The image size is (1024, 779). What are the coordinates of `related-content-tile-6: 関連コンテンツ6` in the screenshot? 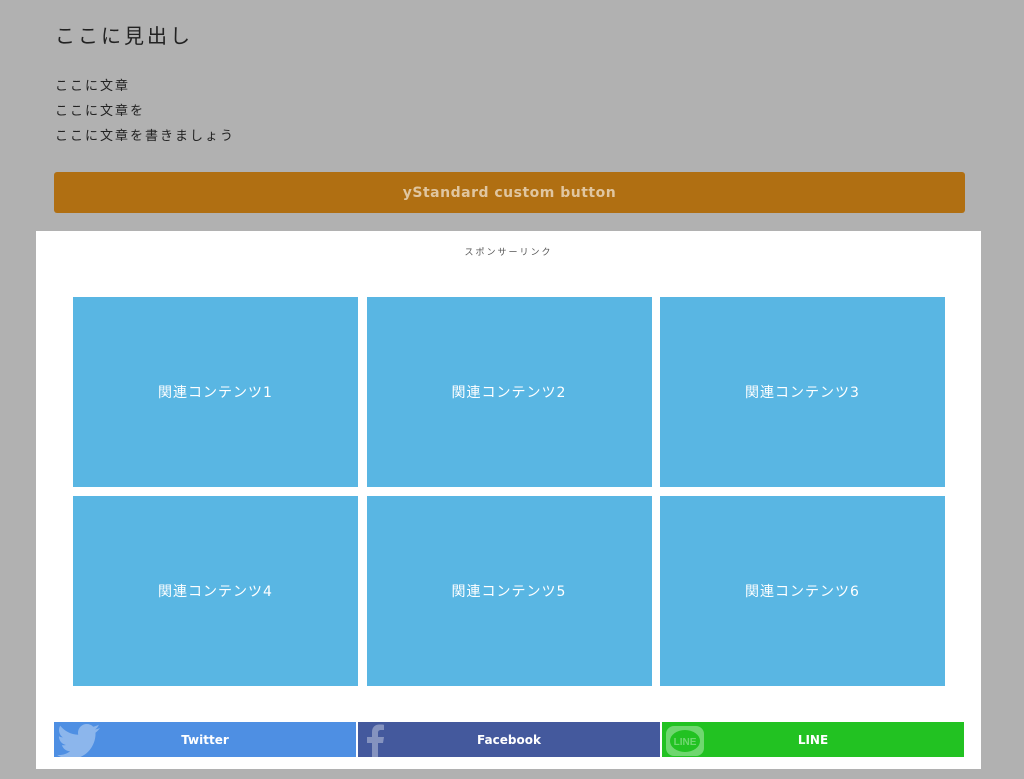 It's located at (802, 591).